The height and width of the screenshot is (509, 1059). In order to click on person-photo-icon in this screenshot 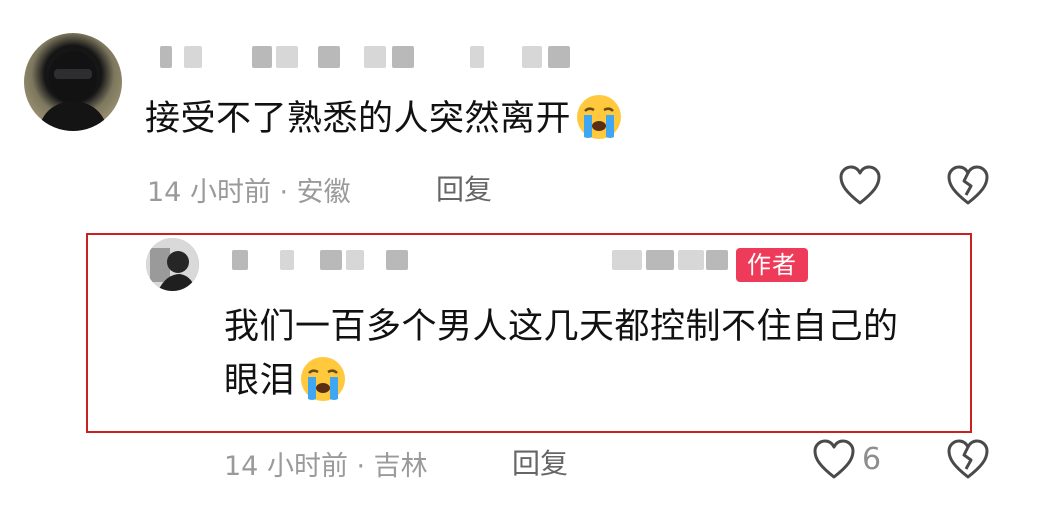, I will do `click(172, 264)`.